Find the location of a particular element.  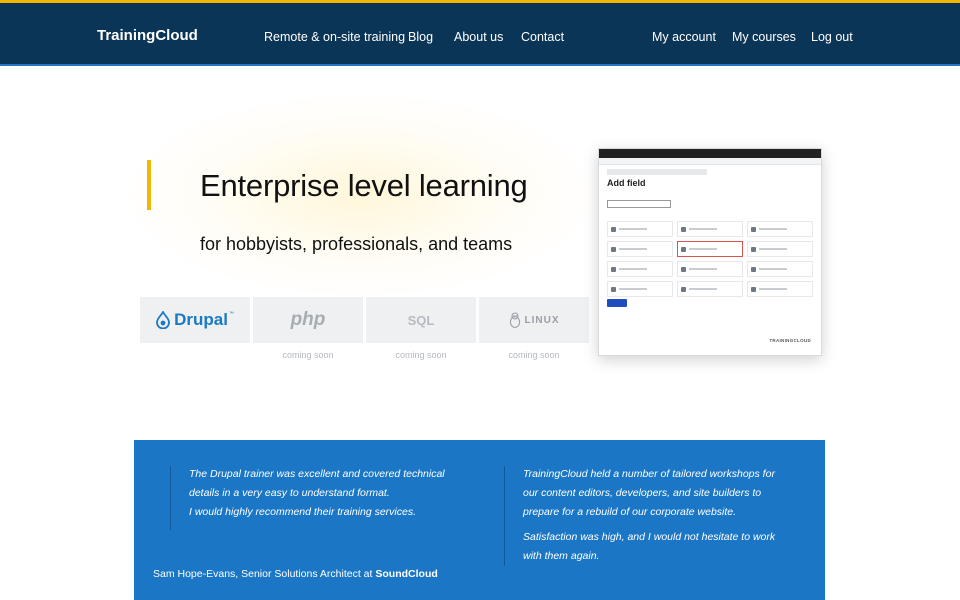

screenshot-menu is located at coordinates (710, 161).